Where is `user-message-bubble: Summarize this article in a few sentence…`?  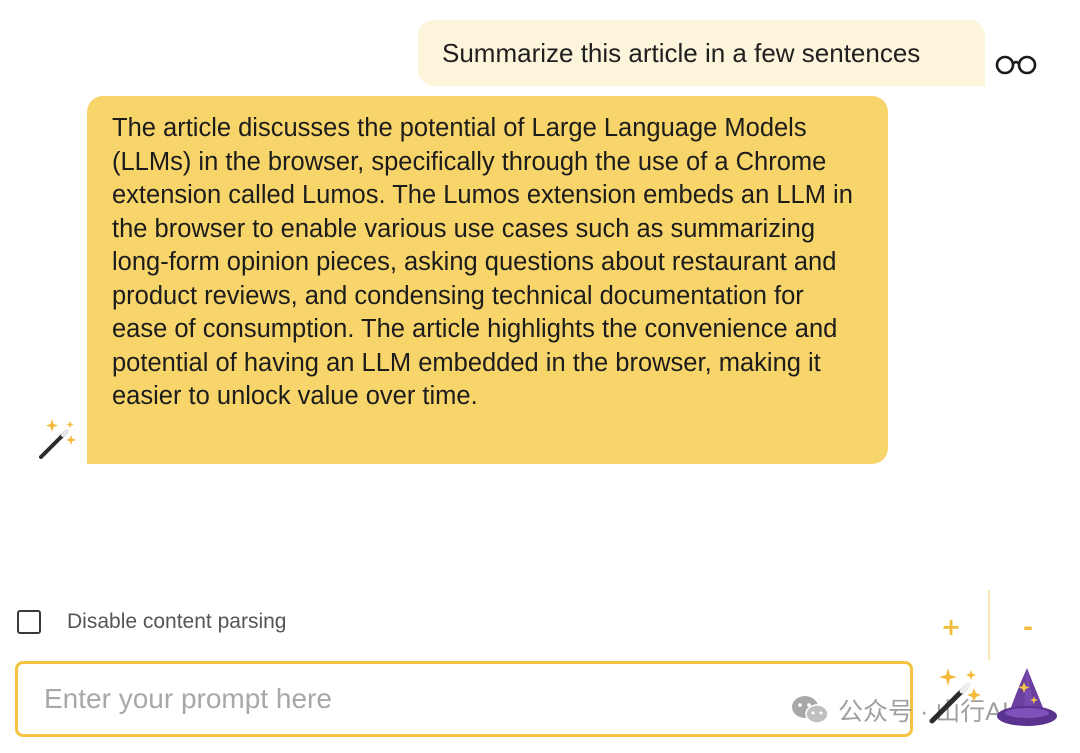 user-message-bubble: Summarize this article in a few sentence… is located at coordinates (701, 53).